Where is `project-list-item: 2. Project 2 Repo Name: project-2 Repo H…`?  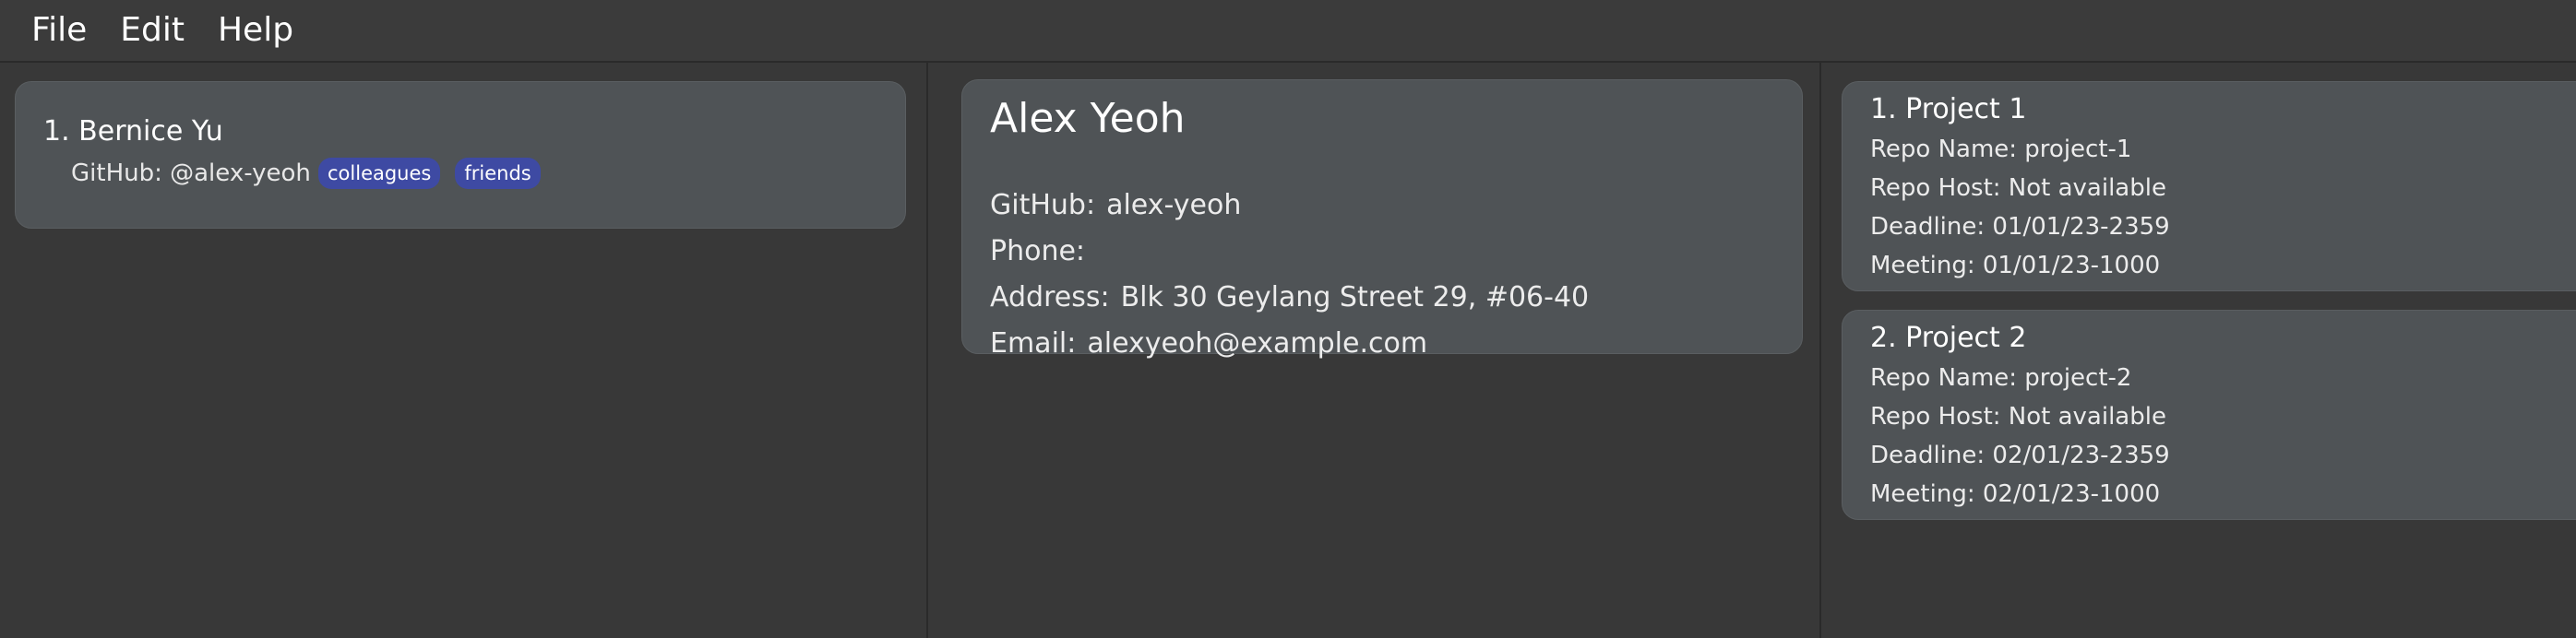
project-list-item: 2. Project 2 Repo Name: project-2 Repo H… is located at coordinates (2209, 415).